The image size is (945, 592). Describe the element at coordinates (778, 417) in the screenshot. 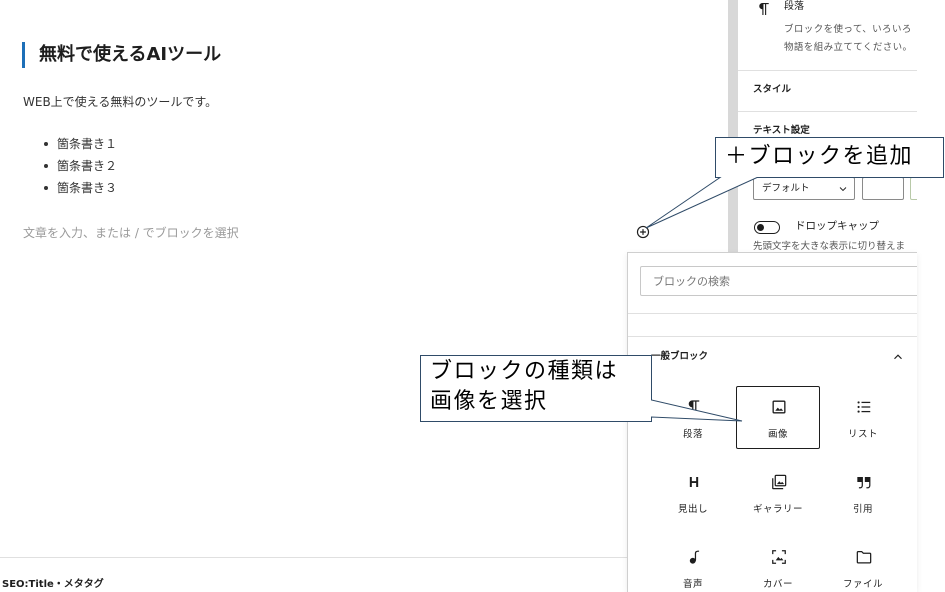

I see `block-item-image: 画像` at that location.